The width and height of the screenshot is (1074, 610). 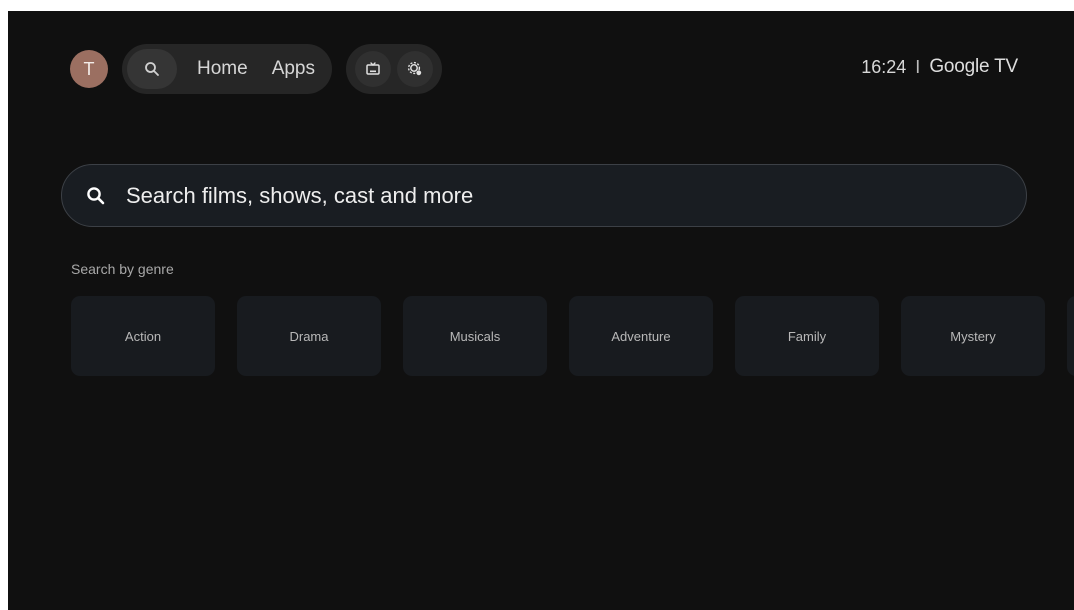 I want to click on nav-home: Home, so click(x=222, y=69).